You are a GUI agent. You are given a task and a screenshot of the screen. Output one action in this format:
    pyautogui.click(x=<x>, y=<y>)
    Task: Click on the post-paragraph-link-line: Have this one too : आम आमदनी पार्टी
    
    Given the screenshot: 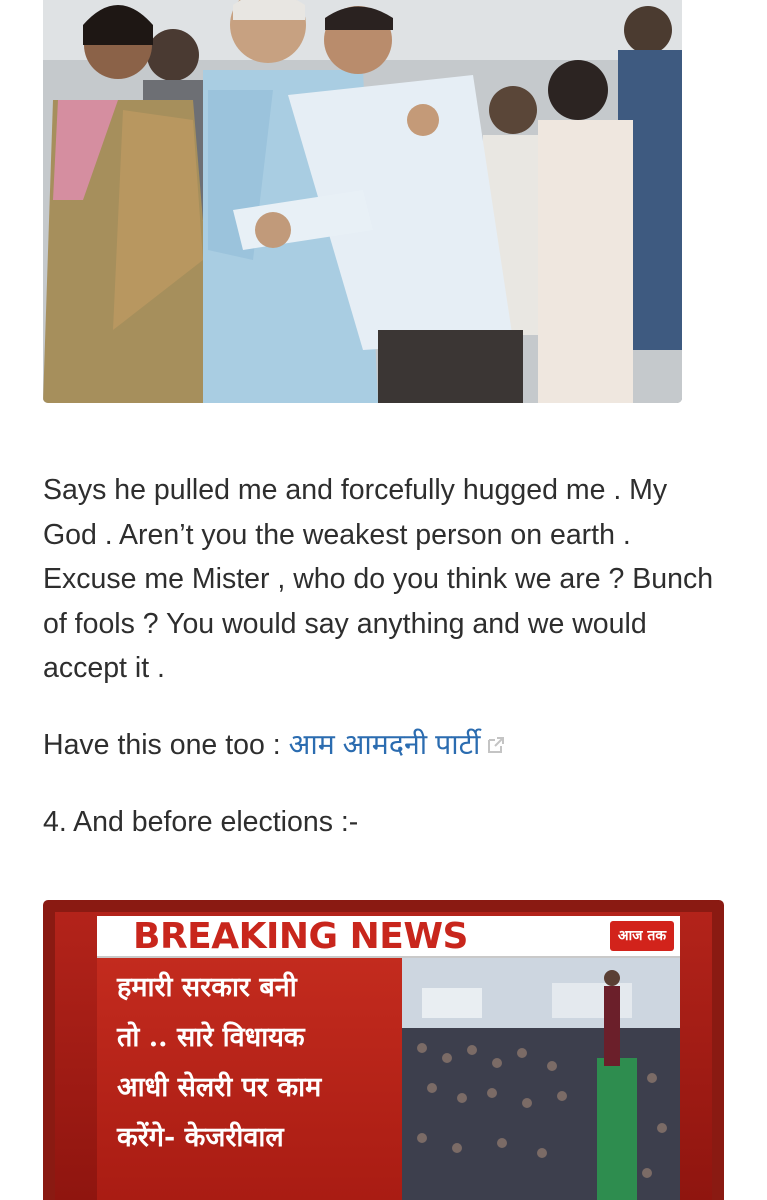 What is the action you would take?
    pyautogui.click(x=383, y=746)
    